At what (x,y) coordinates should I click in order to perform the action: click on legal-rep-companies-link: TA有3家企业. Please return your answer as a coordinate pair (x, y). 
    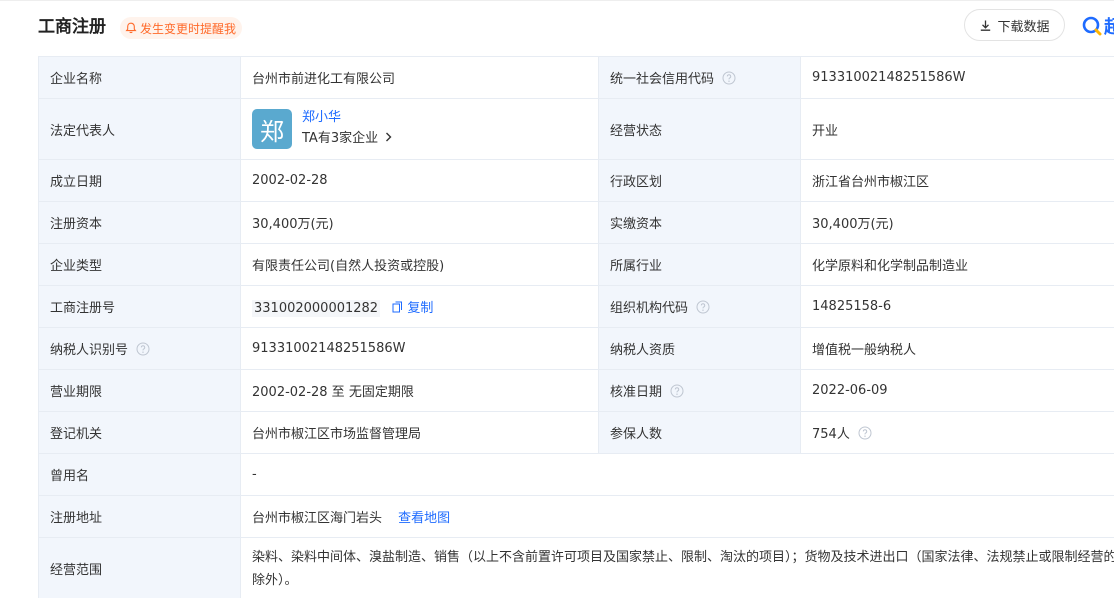
    Looking at the image, I should click on (347, 139).